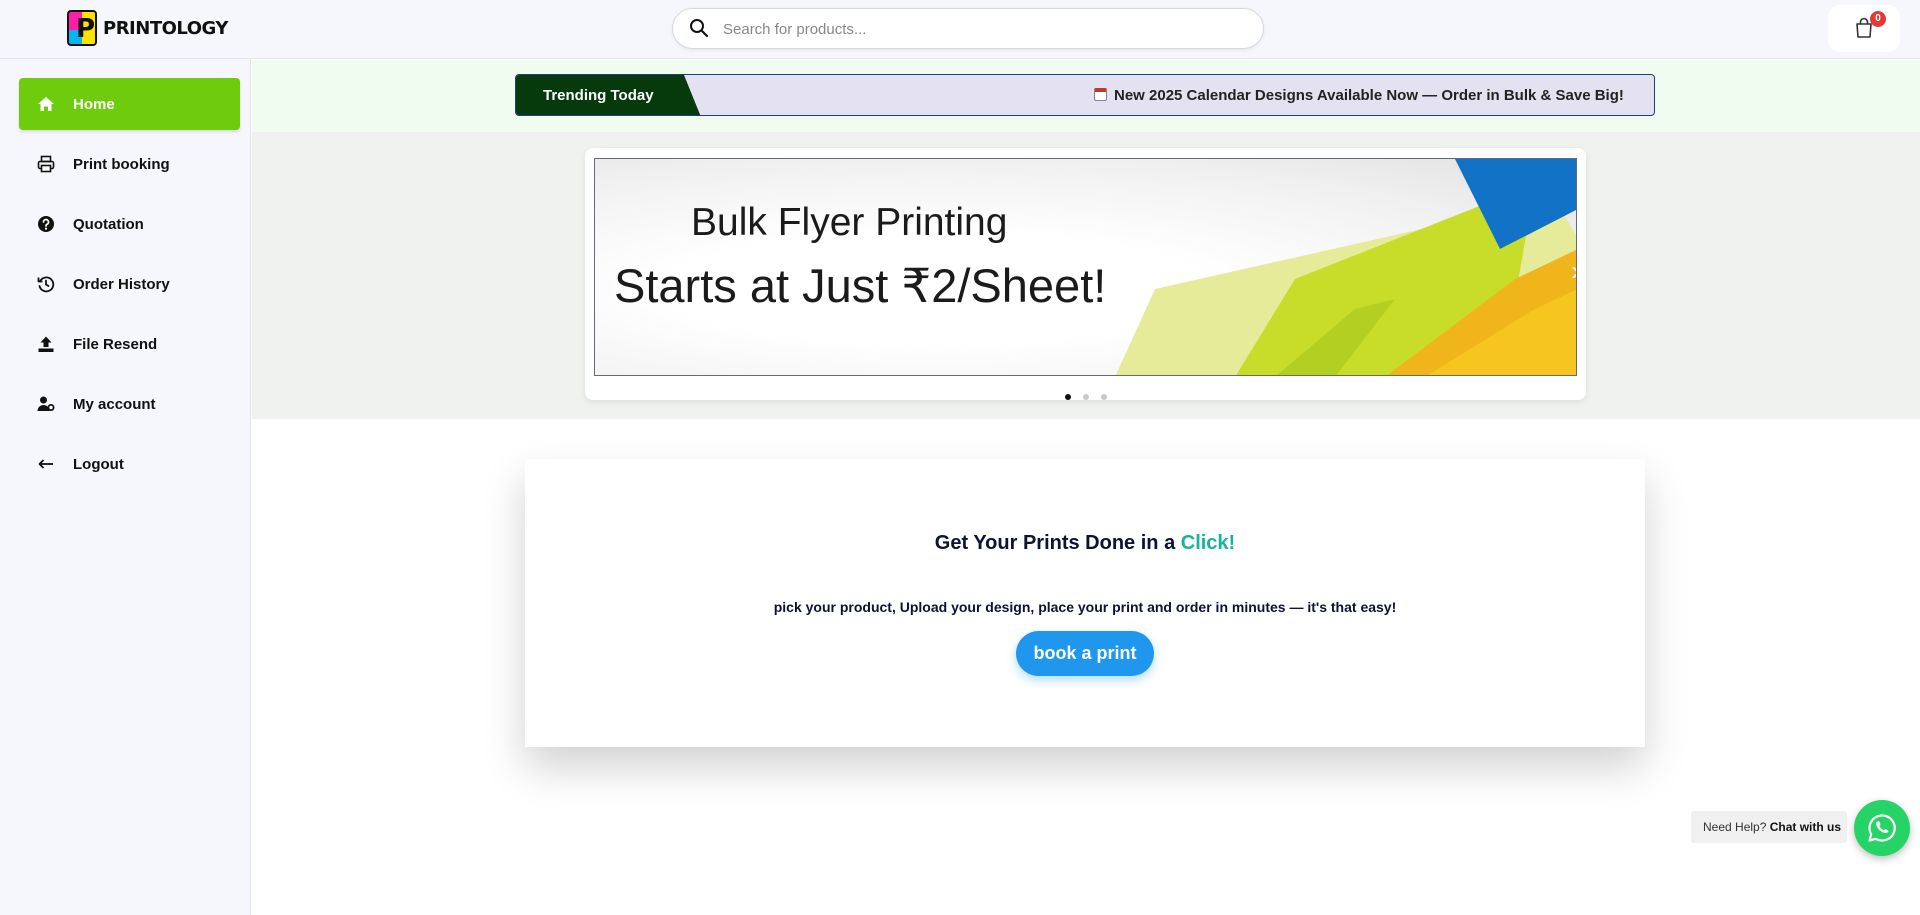 The height and width of the screenshot is (915, 1920). What do you see at coordinates (1573, 271) in the screenshot?
I see `carousel-next-icon: ›` at bounding box center [1573, 271].